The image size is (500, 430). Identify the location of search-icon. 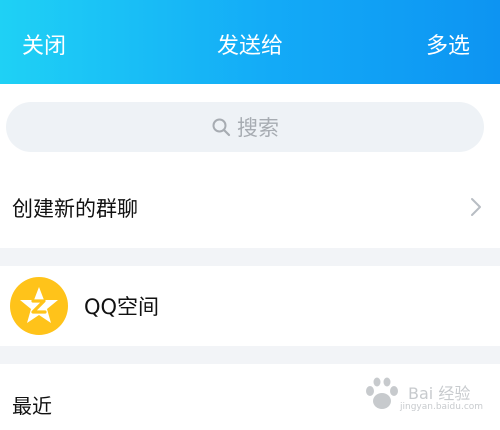
(221, 127).